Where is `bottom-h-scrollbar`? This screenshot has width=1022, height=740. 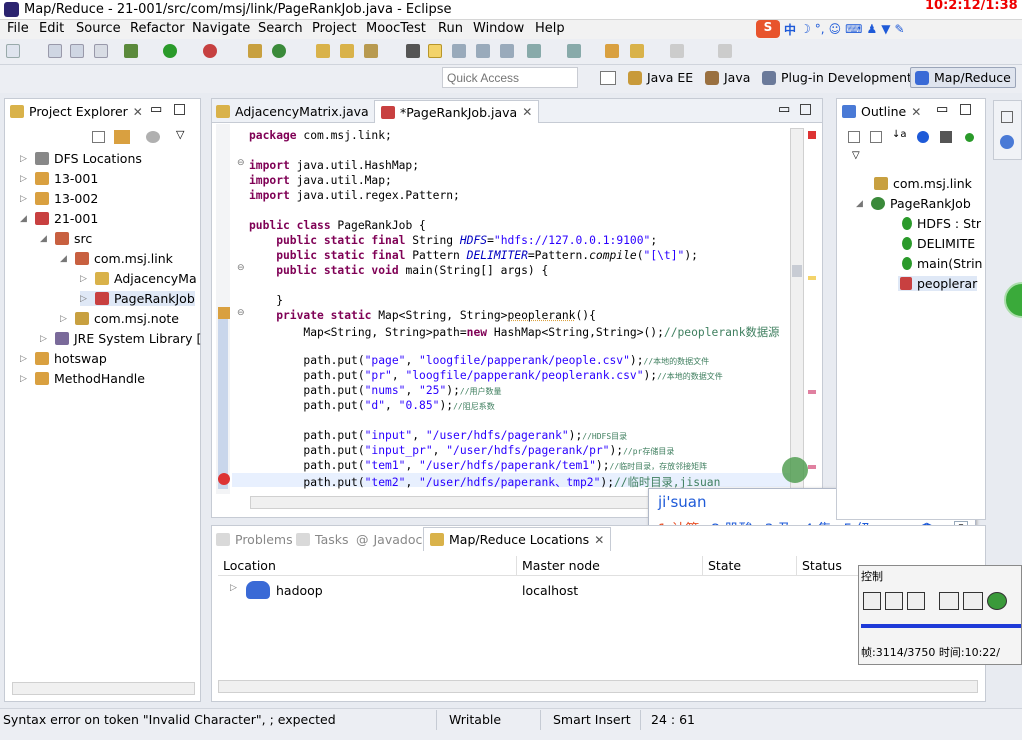
bottom-h-scrollbar is located at coordinates (598, 686).